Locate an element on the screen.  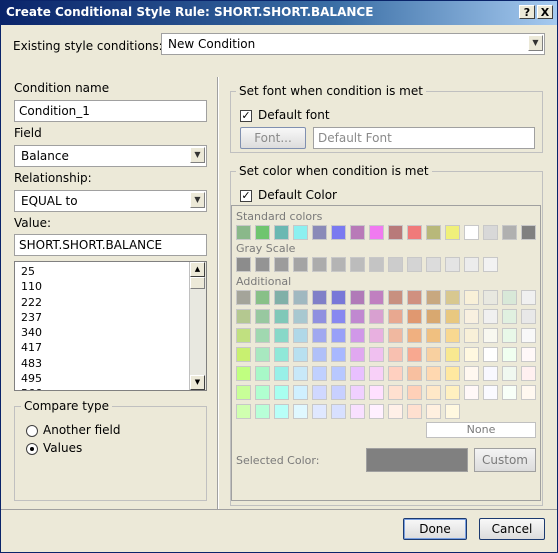
values-scrollbar: ▲ ▼ is located at coordinates (197, 326).